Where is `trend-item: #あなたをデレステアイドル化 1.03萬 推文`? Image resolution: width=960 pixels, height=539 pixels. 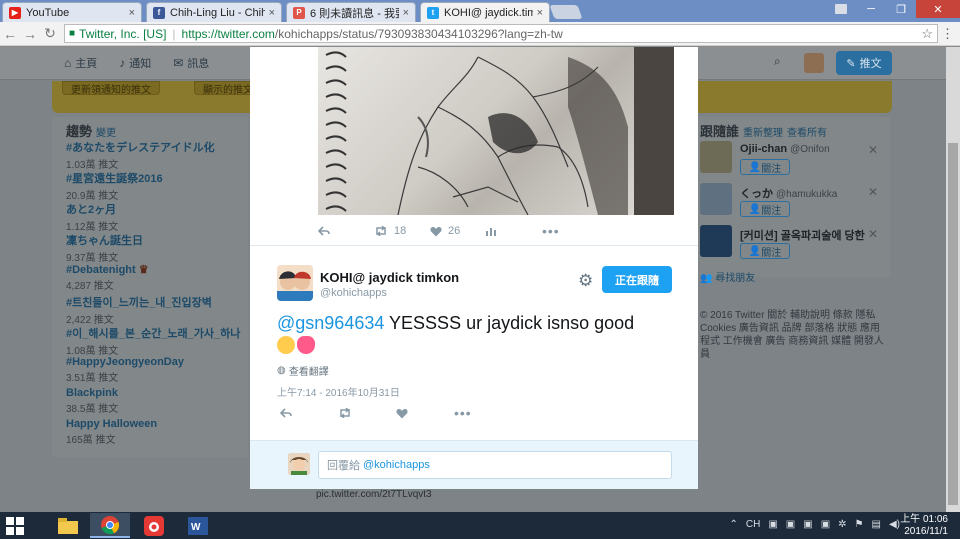
trend-item: #あなたをデレステアイドル化 1.03萬 推文 is located at coordinates (156, 155).